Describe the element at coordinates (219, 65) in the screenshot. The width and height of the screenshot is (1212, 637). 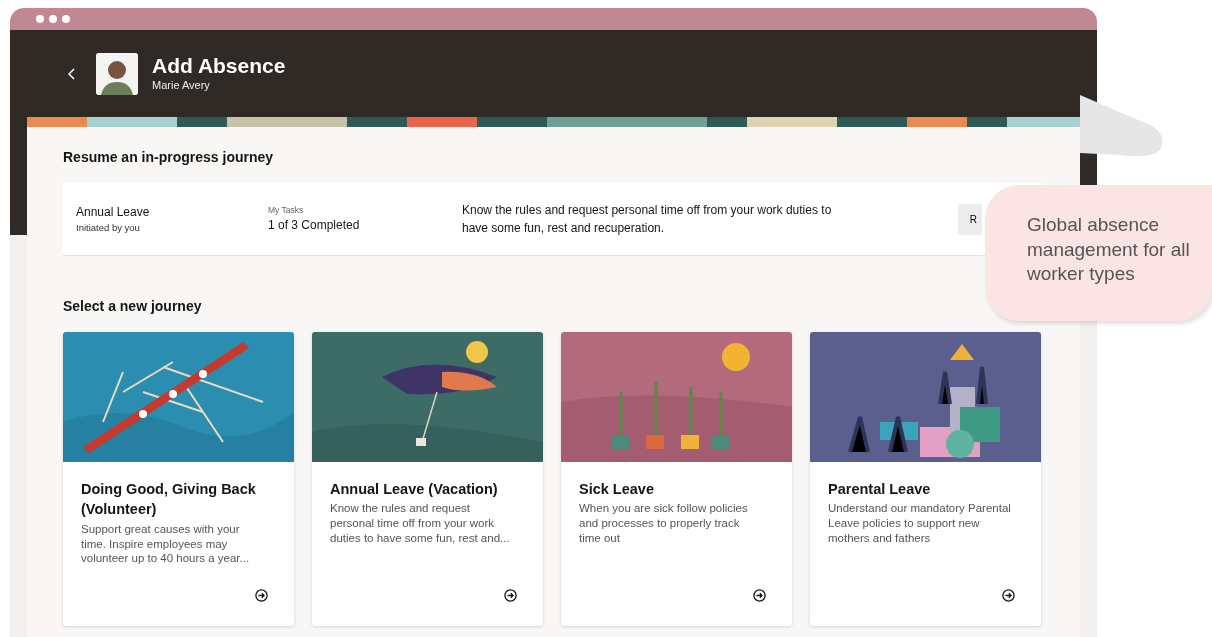
I see `page-title: Add Absence` at that location.